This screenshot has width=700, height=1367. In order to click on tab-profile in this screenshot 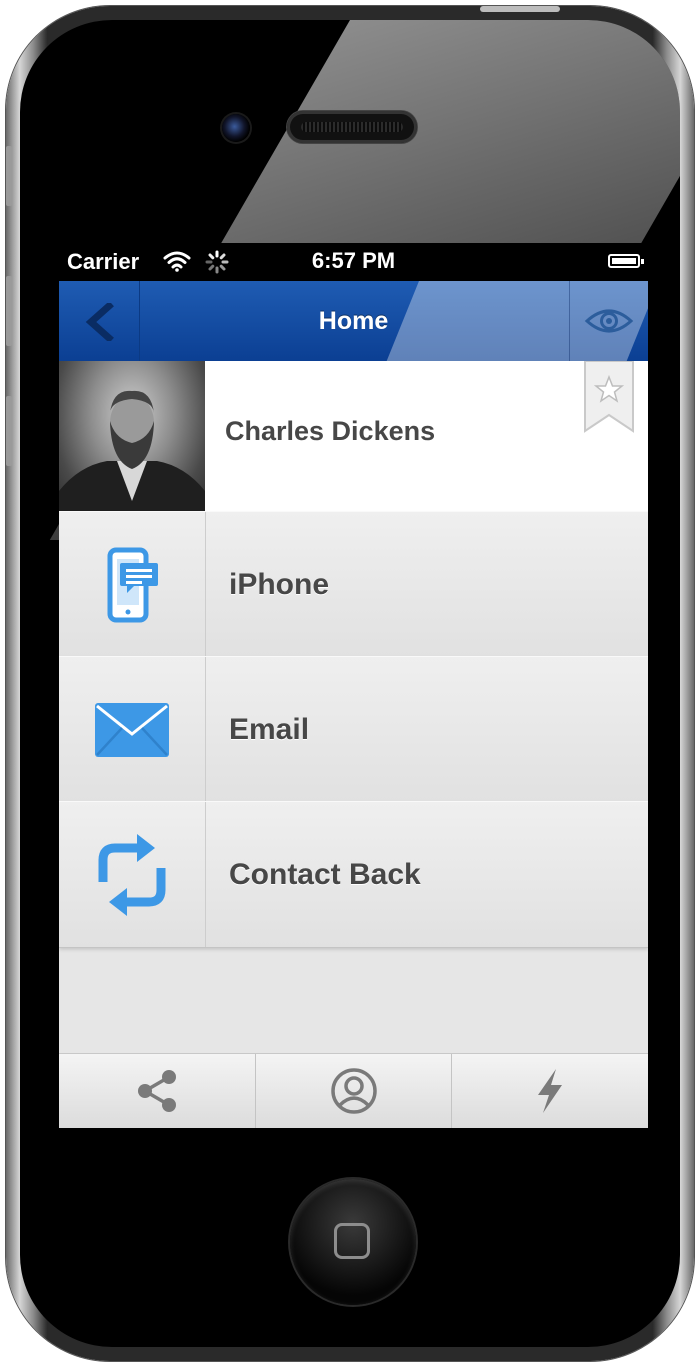, I will do `click(354, 1091)`.